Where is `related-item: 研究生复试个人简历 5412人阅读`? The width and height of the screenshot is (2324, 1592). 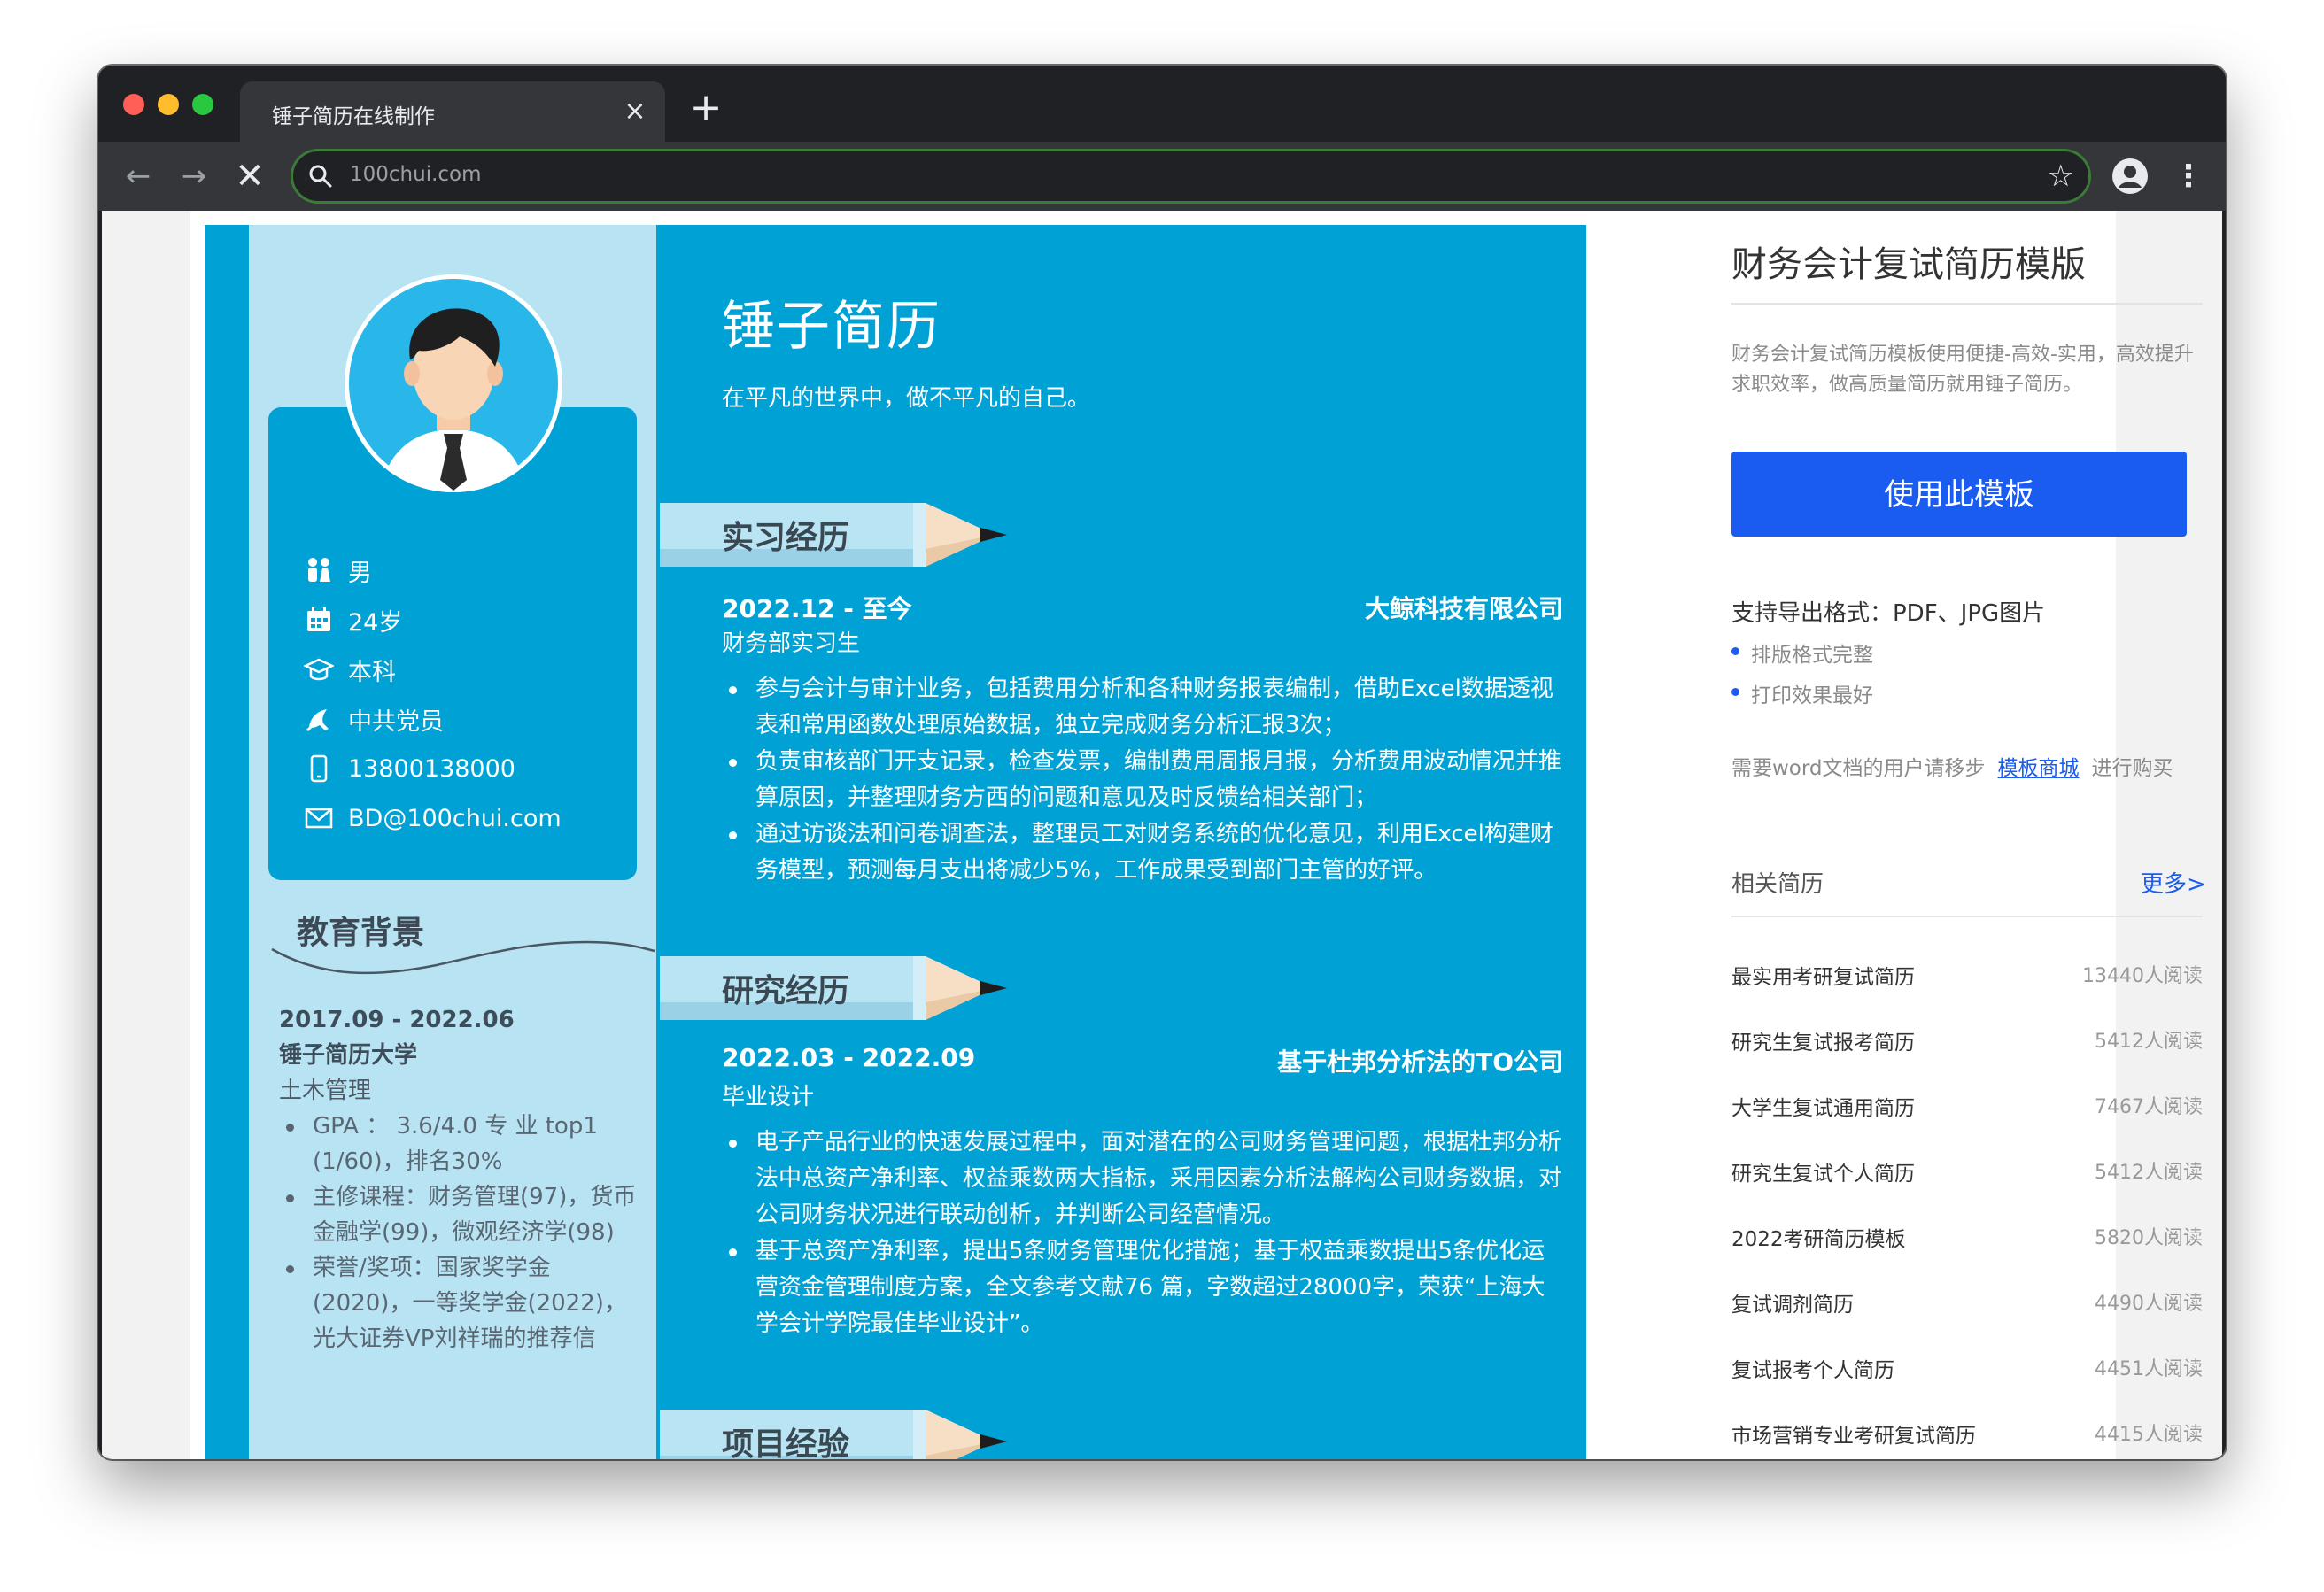
related-item: 研究生复试个人简历 5412人阅读 is located at coordinates (1967, 1189).